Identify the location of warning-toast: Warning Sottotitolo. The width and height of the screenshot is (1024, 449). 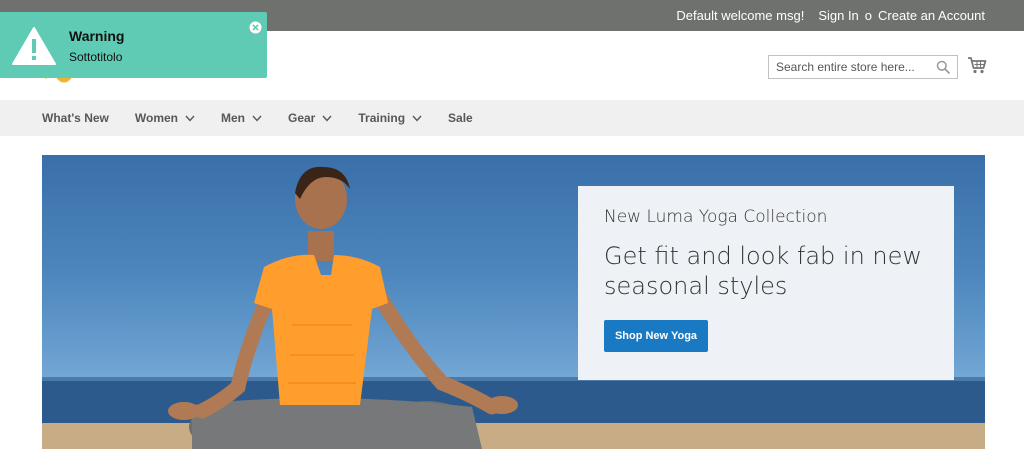
(133, 45).